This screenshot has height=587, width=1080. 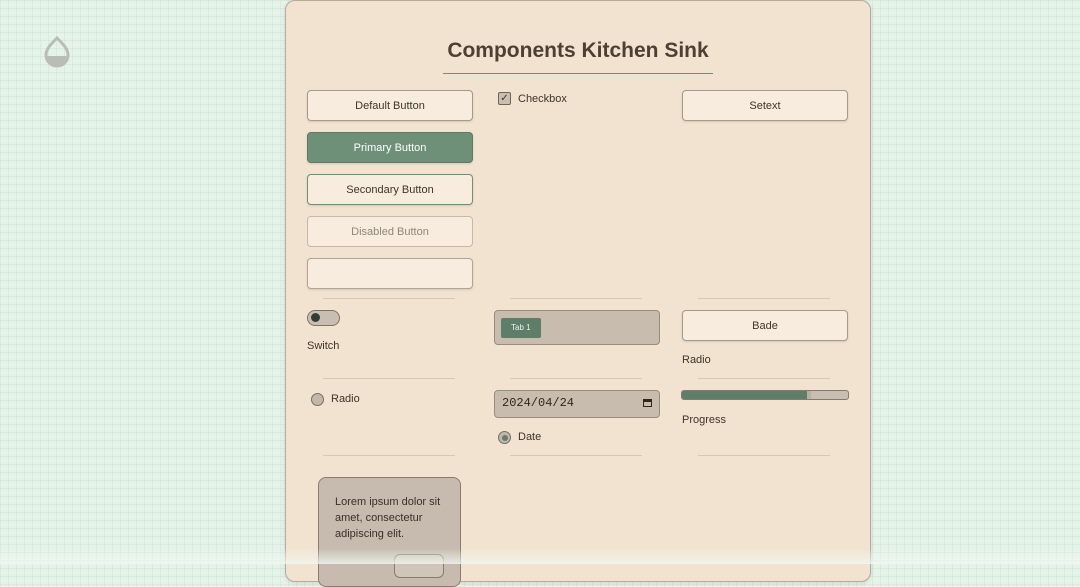 What do you see at coordinates (345, 399) in the screenshot?
I see `radio-label: Radio` at bounding box center [345, 399].